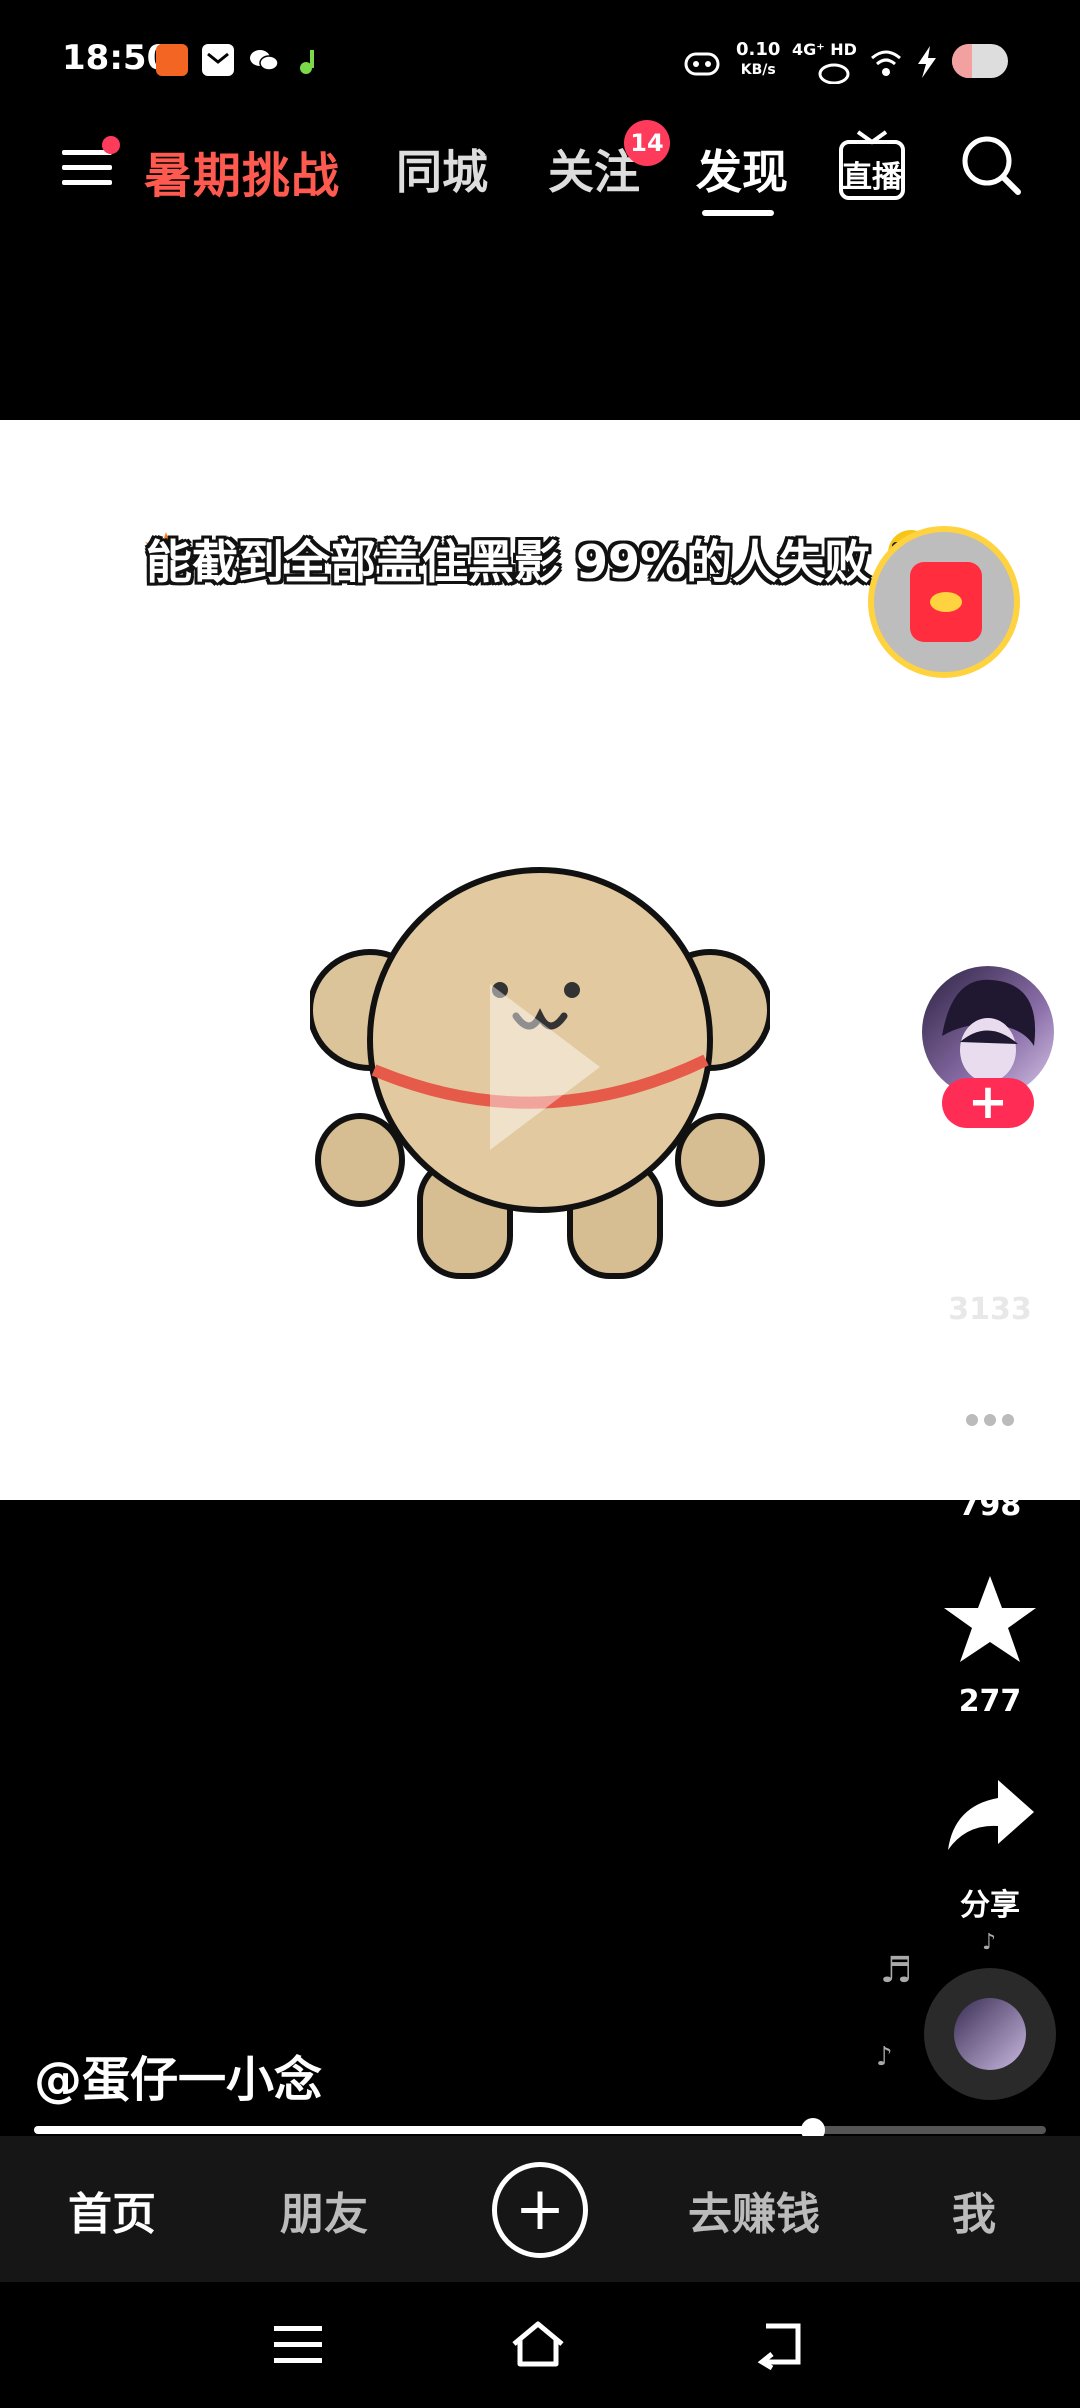  Describe the element at coordinates (834, 73) in the screenshot. I see `hotspot-icon` at that location.